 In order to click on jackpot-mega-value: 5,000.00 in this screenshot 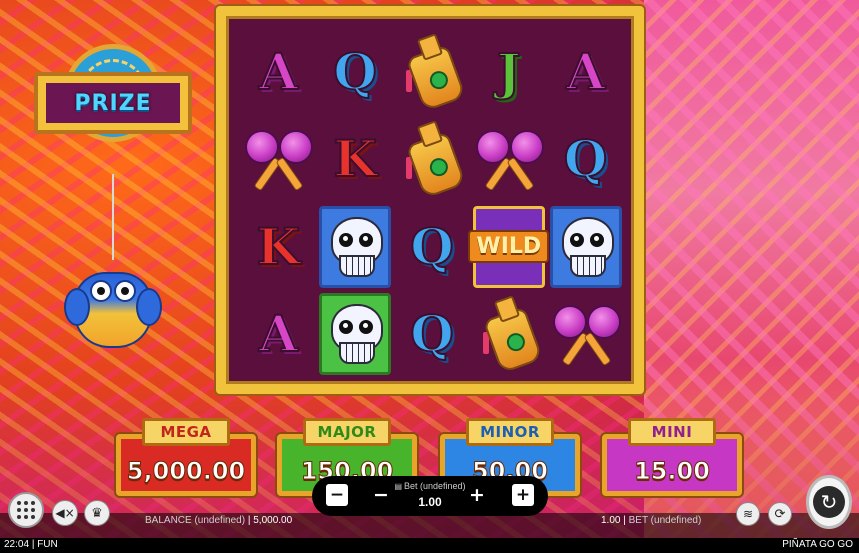, I will do `click(186, 471)`.